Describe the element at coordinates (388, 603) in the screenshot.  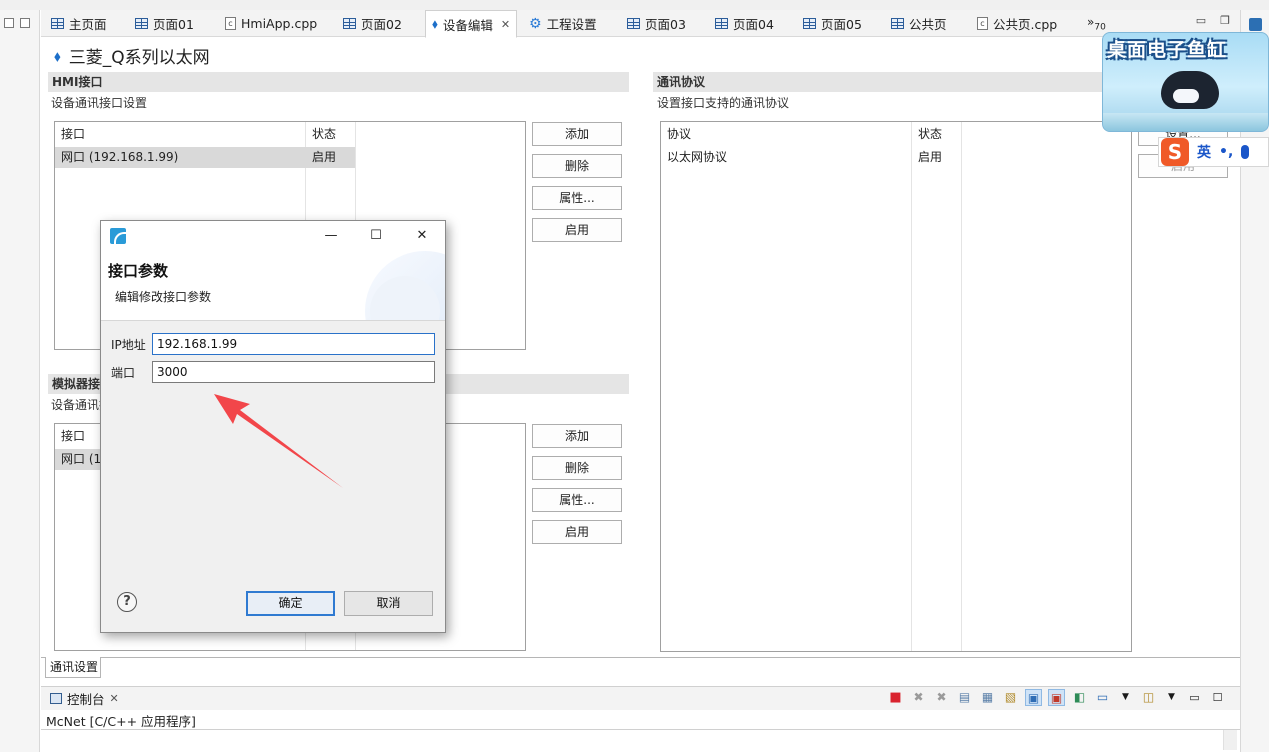
I see `cancel-button: 取消` at that location.